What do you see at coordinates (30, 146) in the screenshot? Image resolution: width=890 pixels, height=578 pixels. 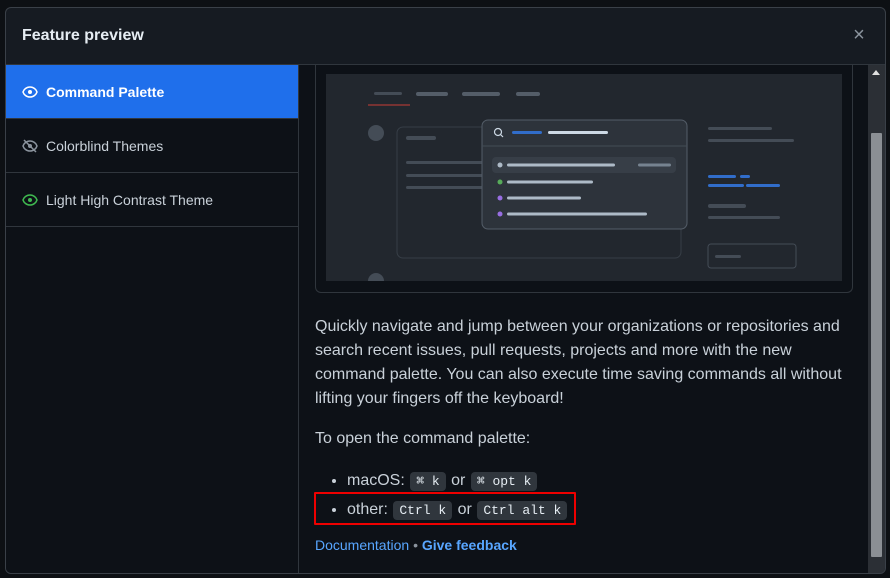 I see `eye-closed-icon` at bounding box center [30, 146].